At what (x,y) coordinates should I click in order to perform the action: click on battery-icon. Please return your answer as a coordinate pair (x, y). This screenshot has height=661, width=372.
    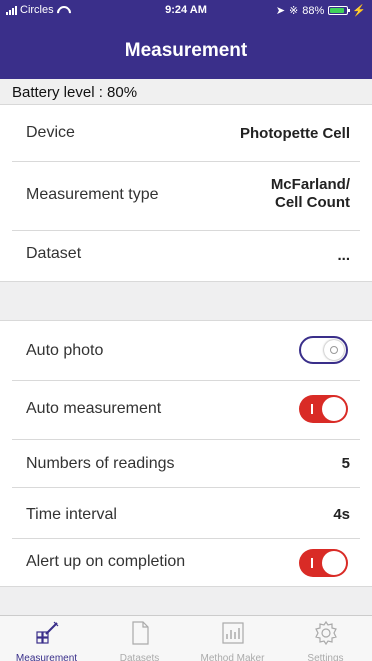
    Looking at the image, I should click on (339, 10).